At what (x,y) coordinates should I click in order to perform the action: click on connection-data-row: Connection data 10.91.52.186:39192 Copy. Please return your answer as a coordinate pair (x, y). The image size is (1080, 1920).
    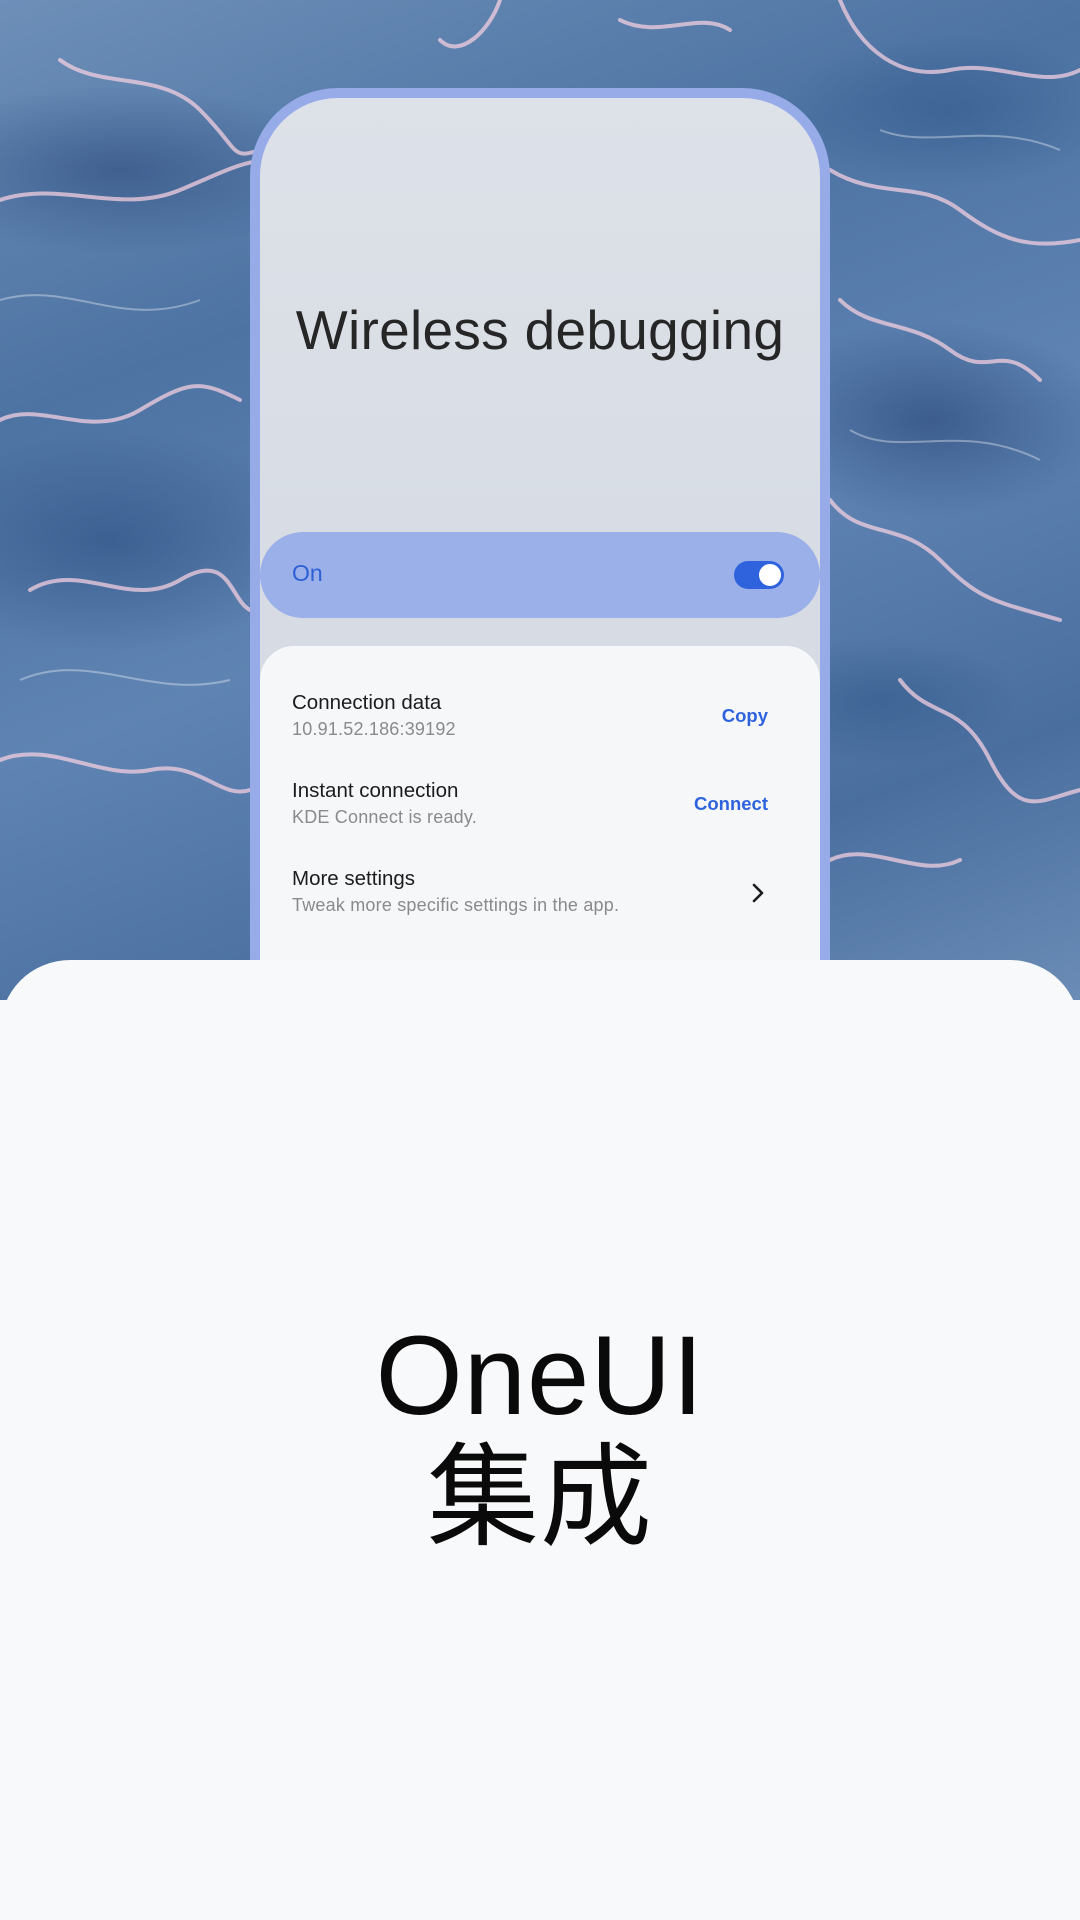
    Looking at the image, I should click on (540, 726).